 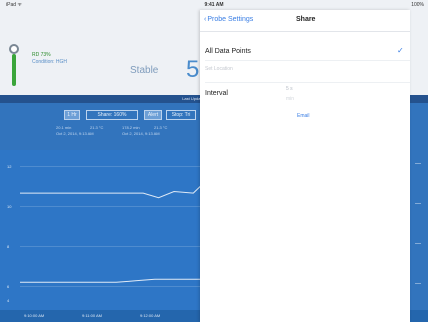 I want to click on stat-3-date: Oct 2, 2014, 9:13 AM, so click(x=141, y=133).